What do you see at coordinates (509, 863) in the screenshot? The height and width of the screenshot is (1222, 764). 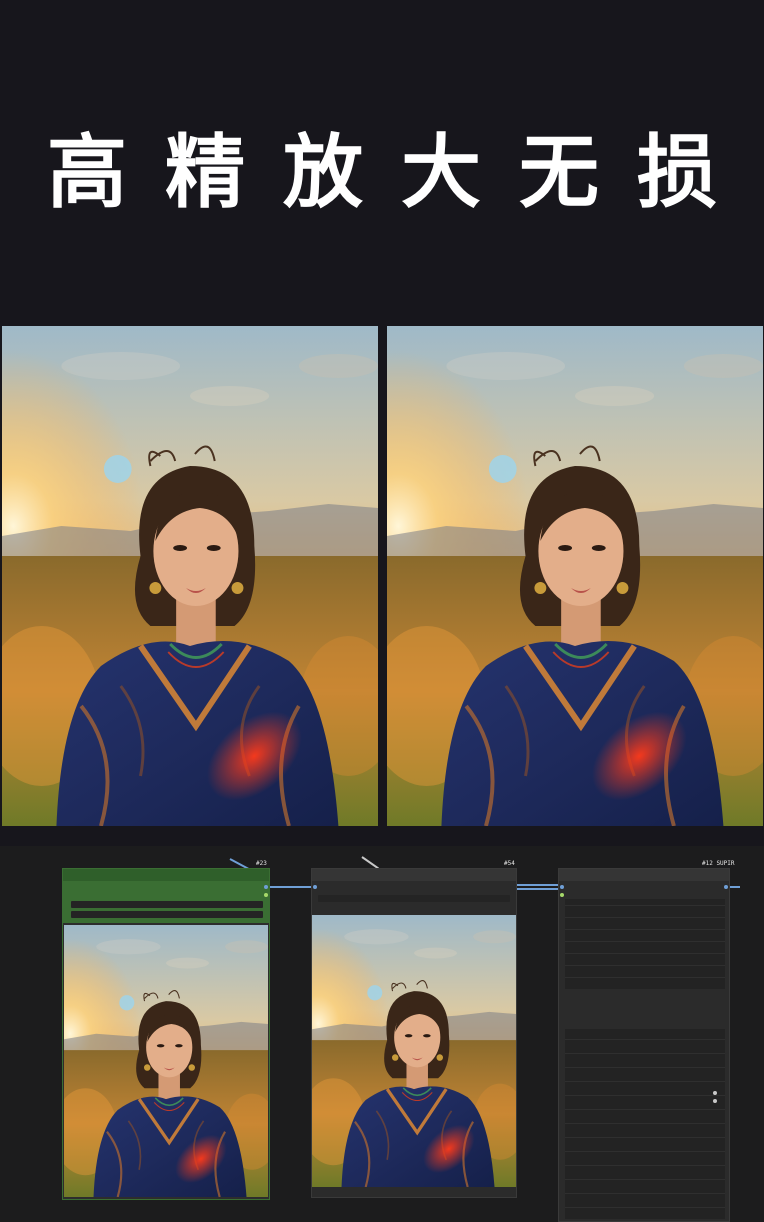 I see `node-id-label: #54` at bounding box center [509, 863].